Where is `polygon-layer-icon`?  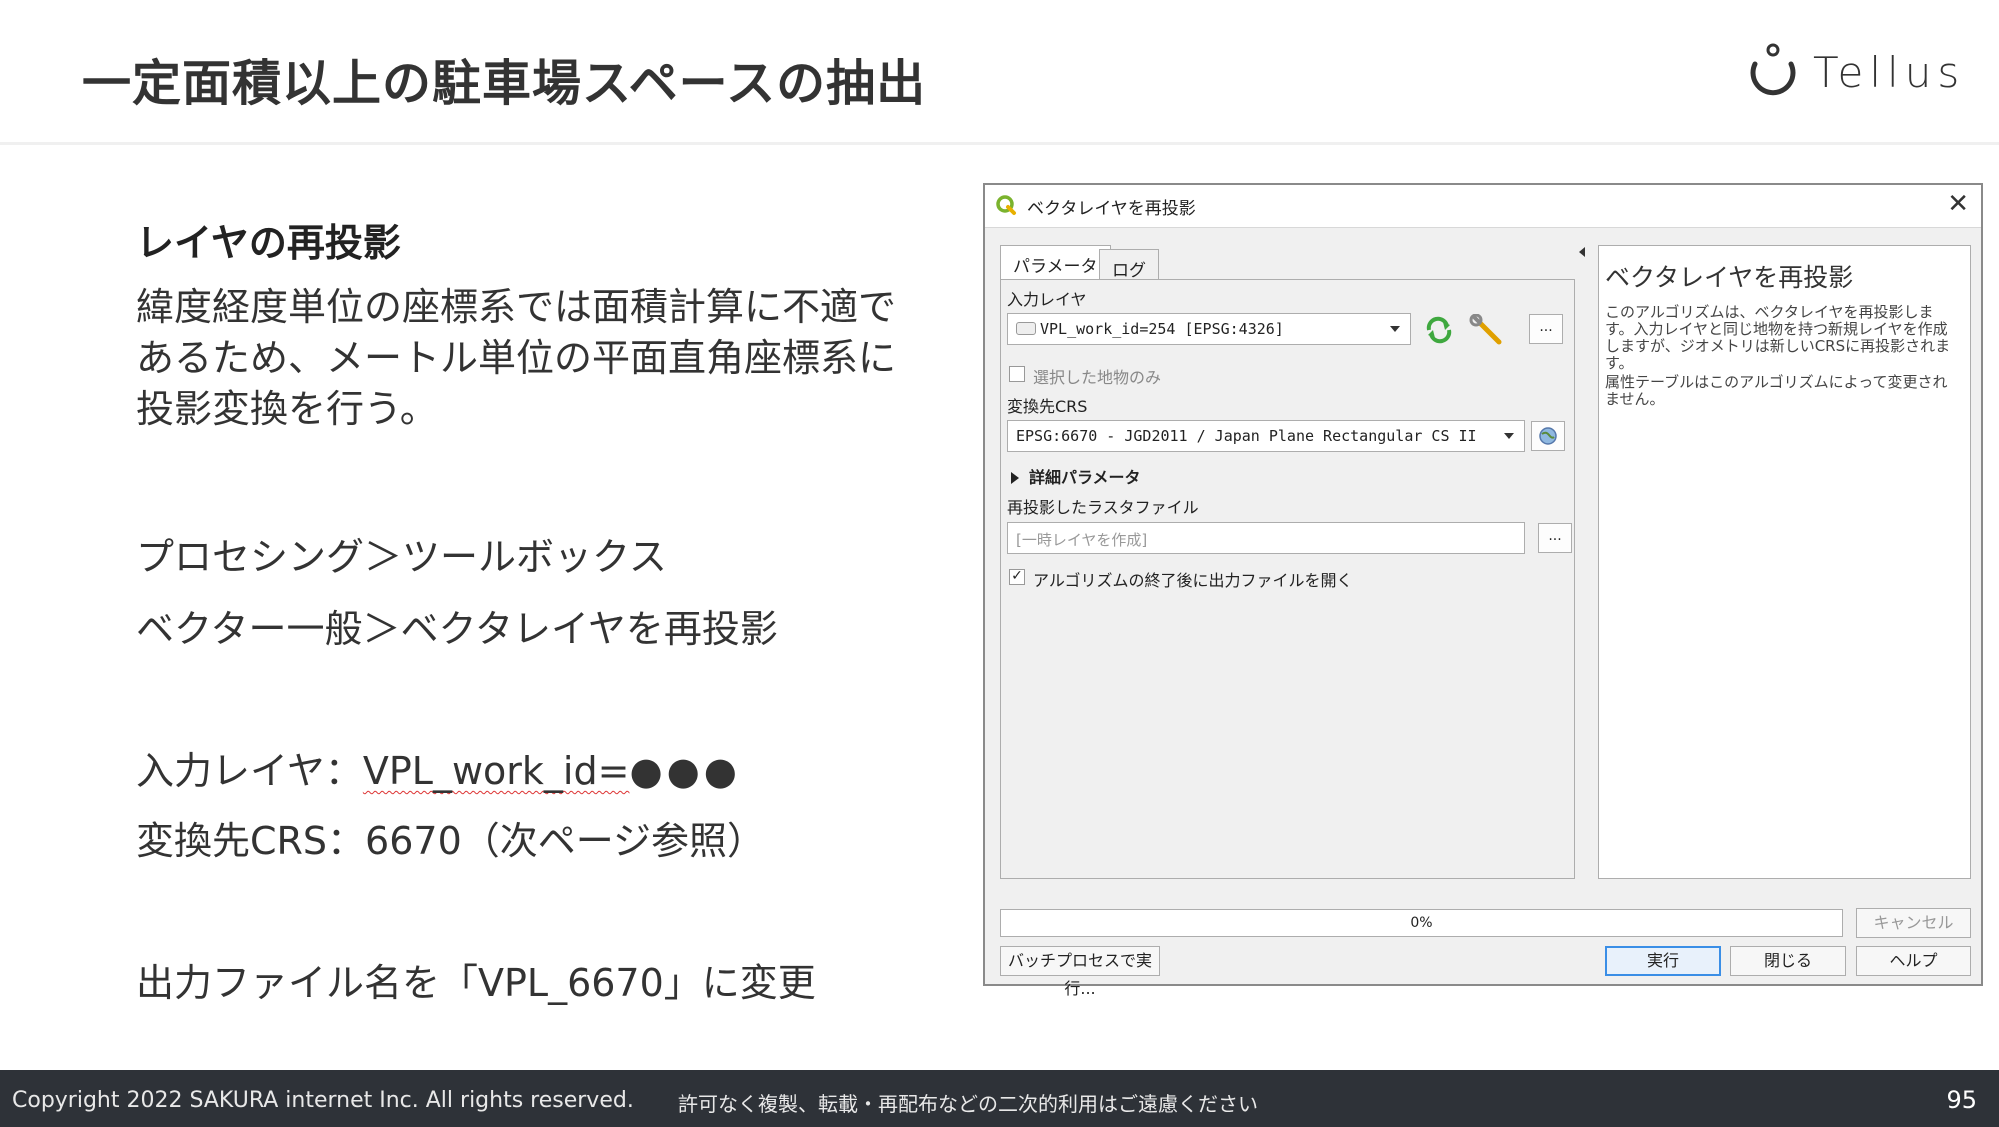
polygon-layer-icon is located at coordinates (1026, 328).